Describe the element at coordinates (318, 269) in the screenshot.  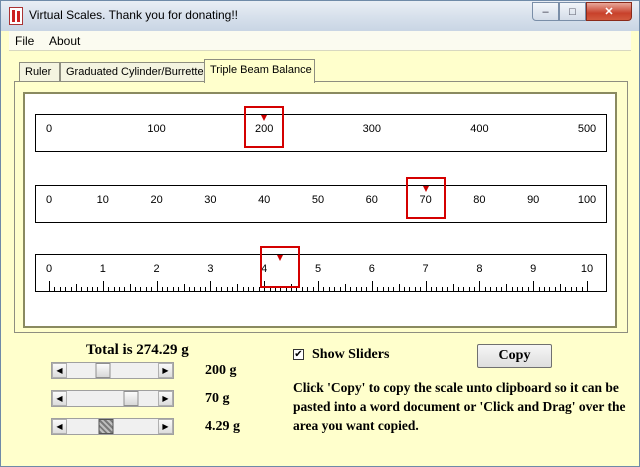
I see `scale-tick-label: 5` at that location.